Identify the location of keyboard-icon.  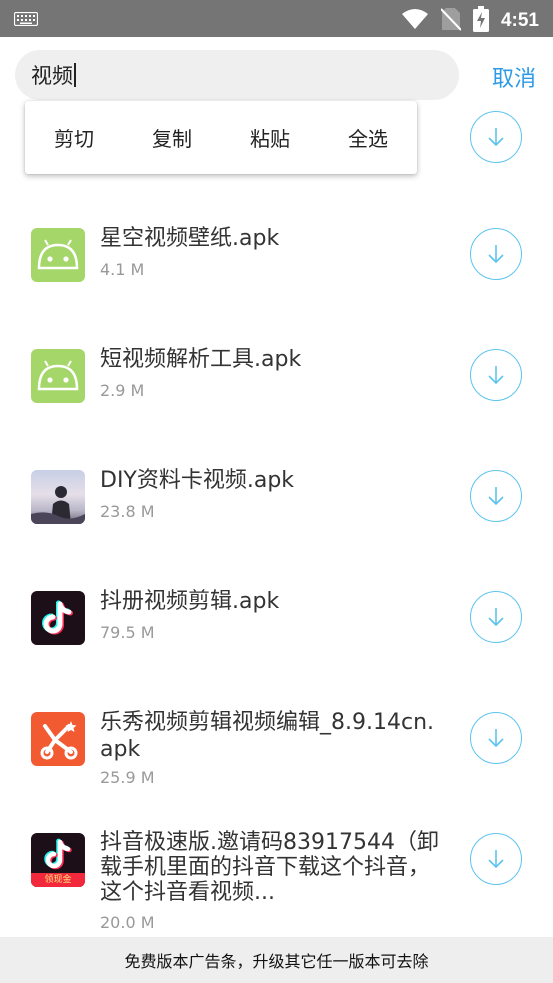
(26, 20).